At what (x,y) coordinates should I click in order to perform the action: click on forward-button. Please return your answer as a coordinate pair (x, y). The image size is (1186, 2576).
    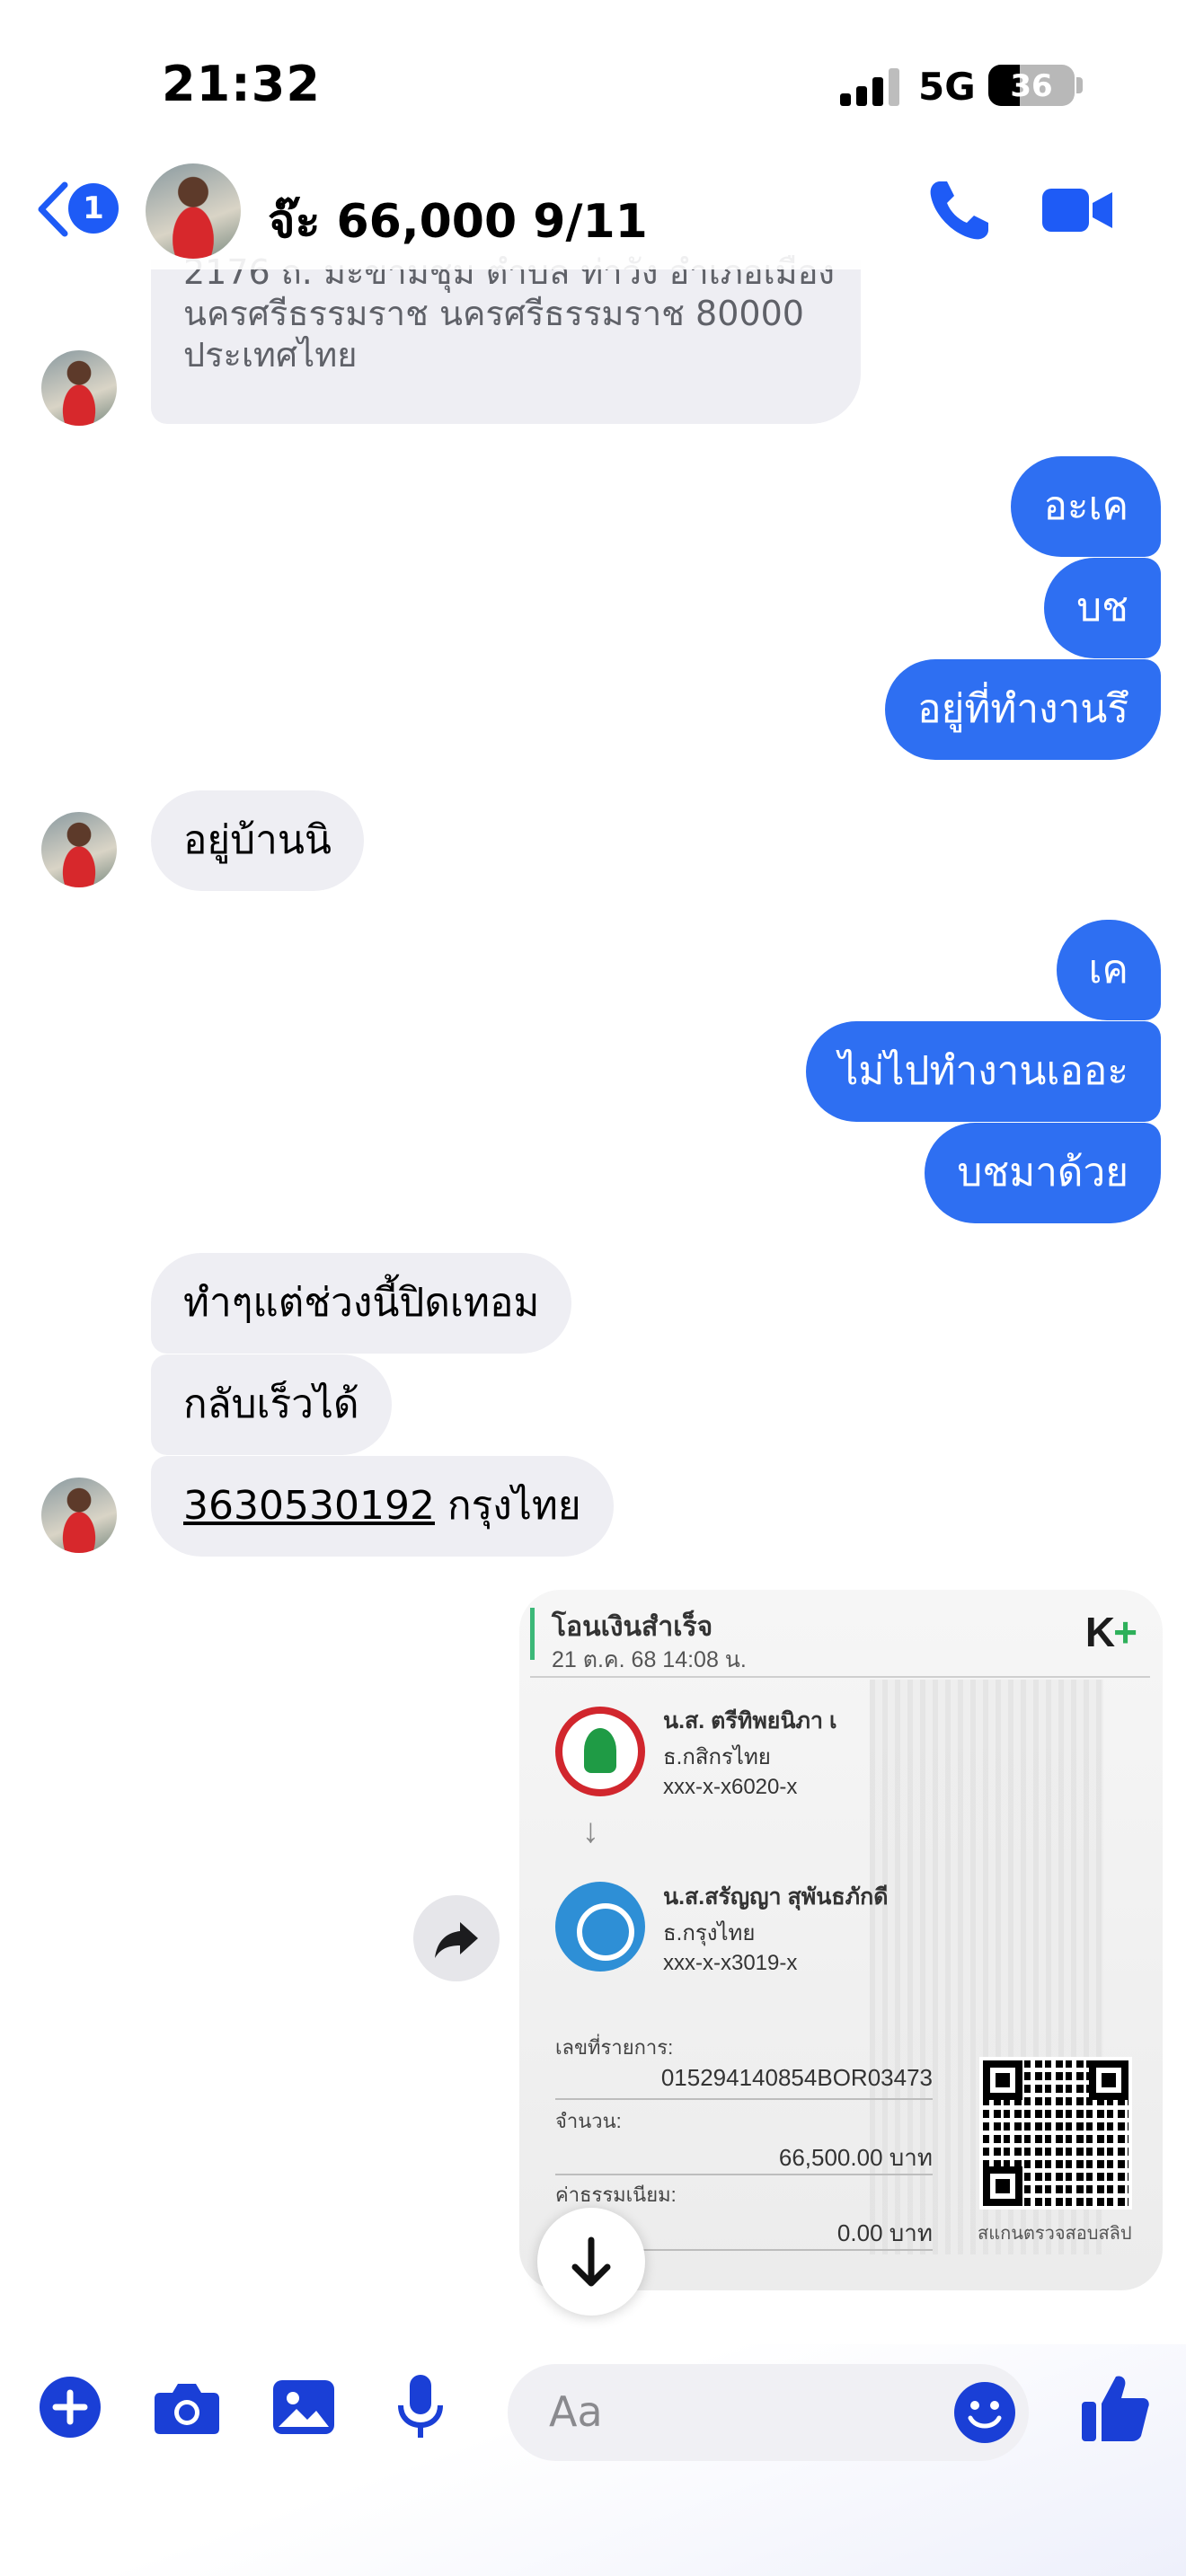
    Looking at the image, I should click on (456, 1938).